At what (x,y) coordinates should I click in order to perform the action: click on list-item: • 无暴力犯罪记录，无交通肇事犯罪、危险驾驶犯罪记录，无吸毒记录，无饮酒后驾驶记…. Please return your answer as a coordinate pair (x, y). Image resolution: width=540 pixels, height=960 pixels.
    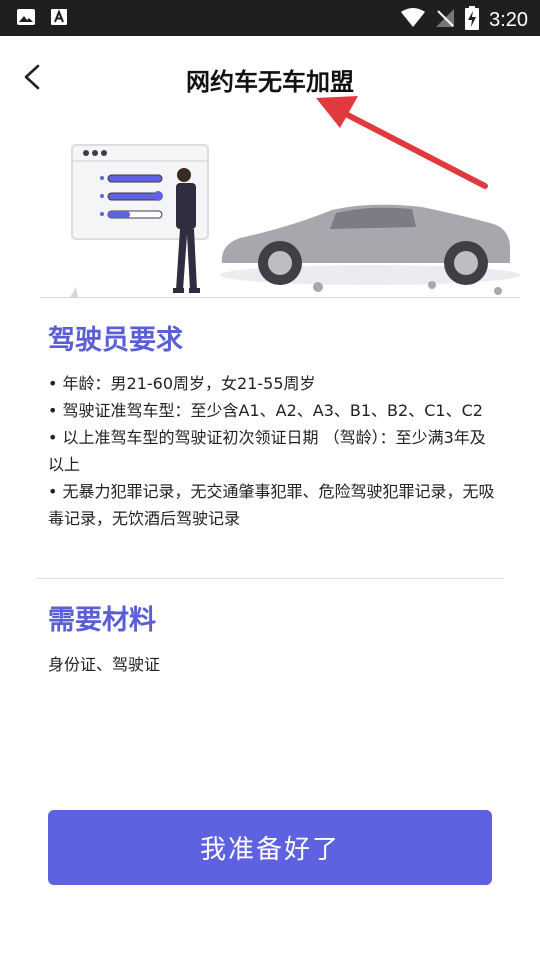
    Looking at the image, I should click on (271, 505).